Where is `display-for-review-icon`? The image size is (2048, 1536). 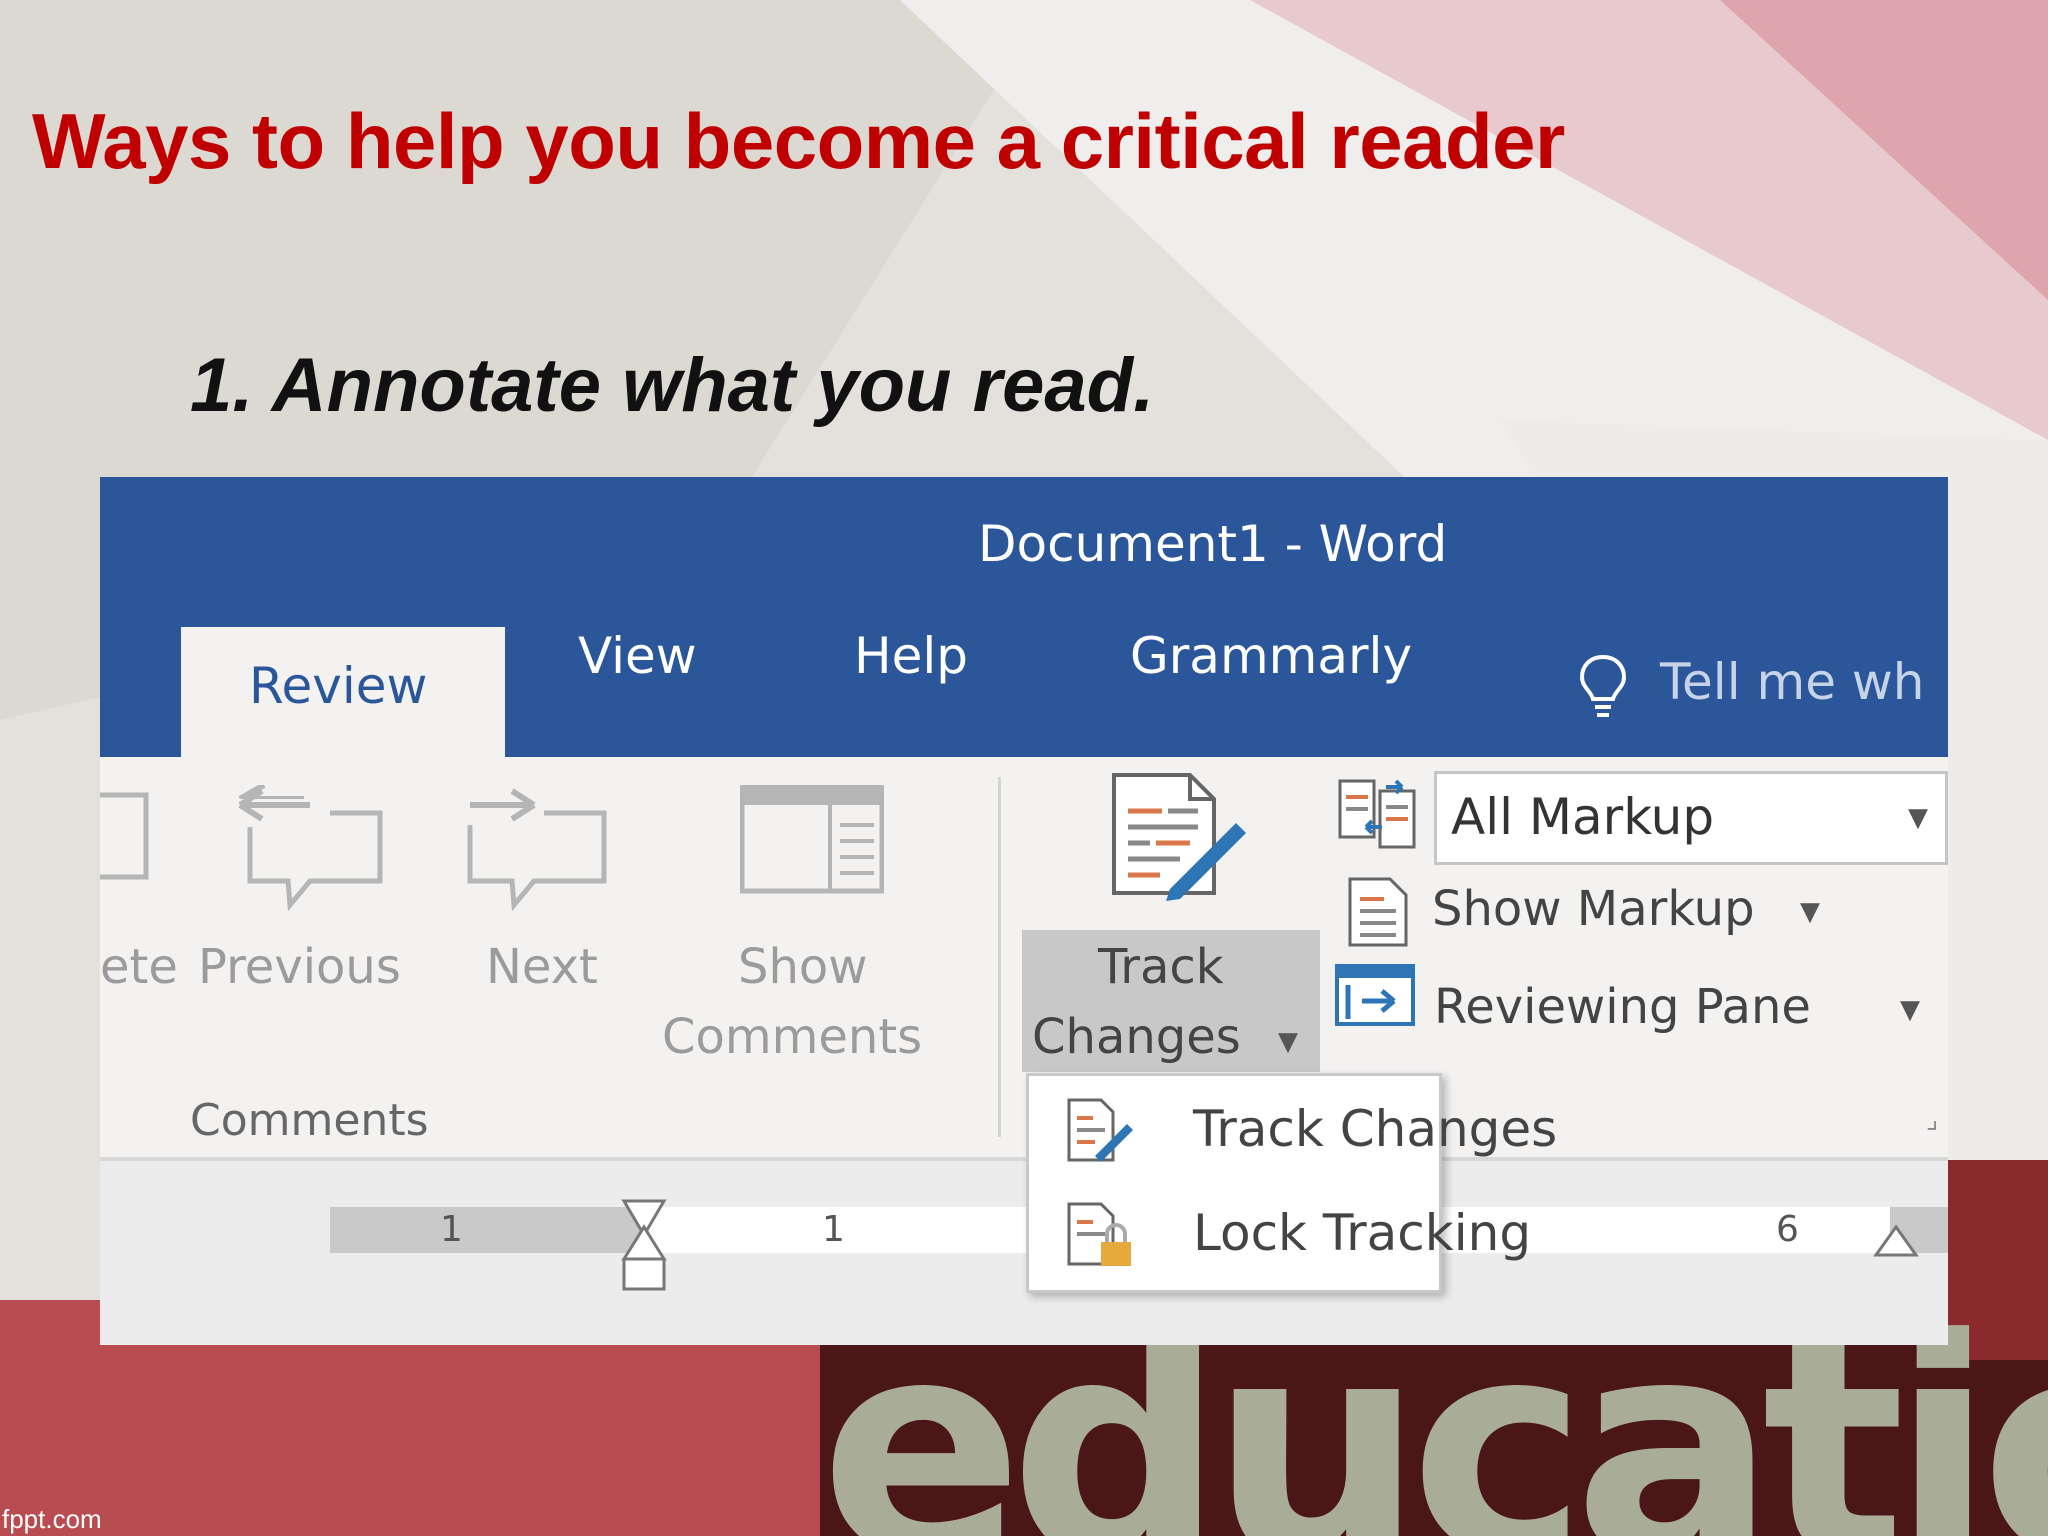
display-for-review-icon is located at coordinates (1377, 814).